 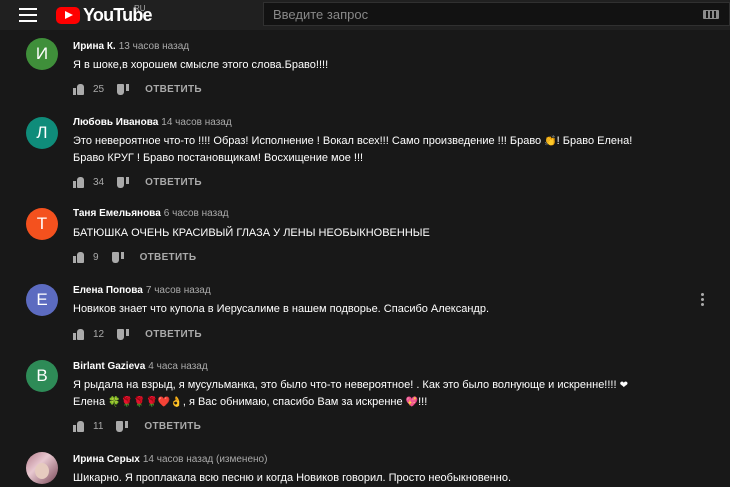 I want to click on comment-author: Ирина К., so click(x=94, y=46).